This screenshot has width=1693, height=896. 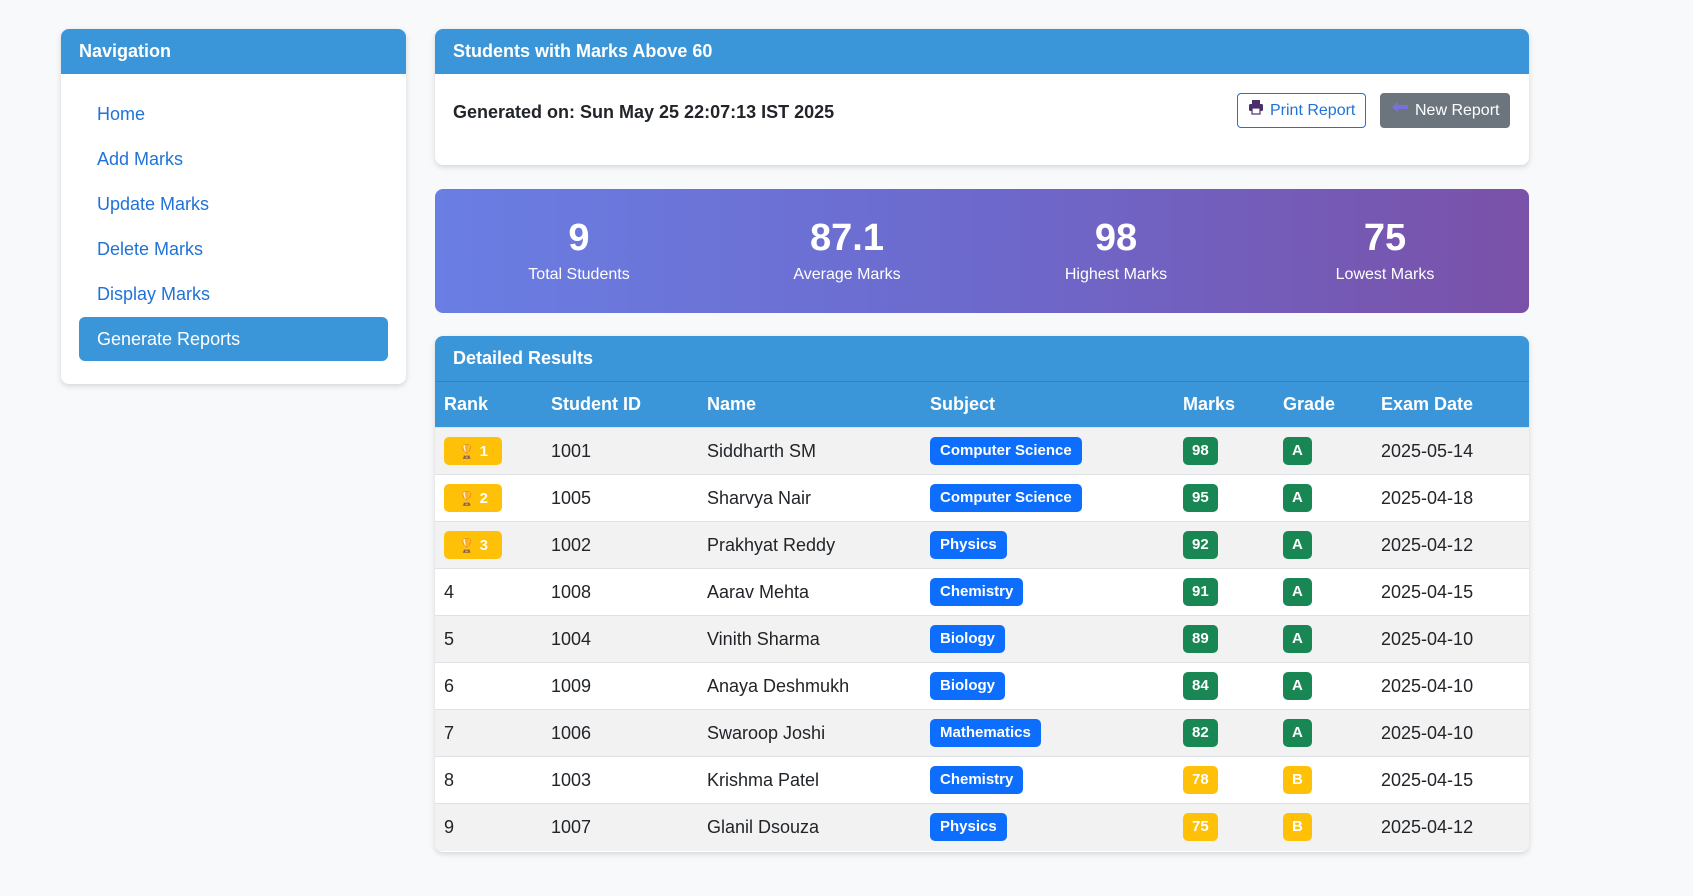 What do you see at coordinates (1047, 639) in the screenshot?
I see `cell-subject: Biology` at bounding box center [1047, 639].